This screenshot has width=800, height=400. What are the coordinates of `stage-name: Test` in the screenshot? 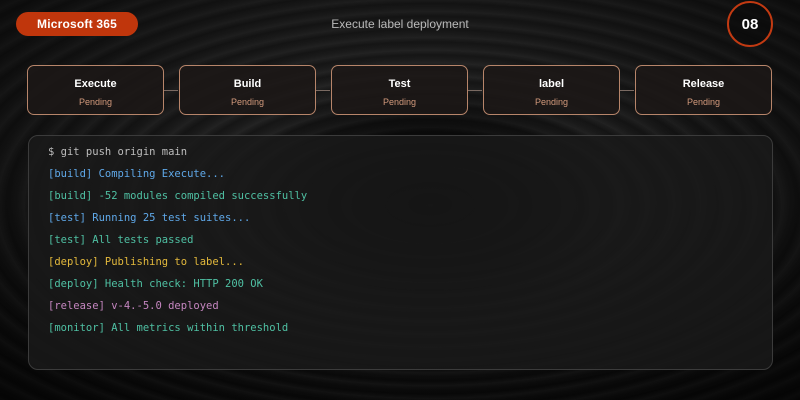 It's located at (399, 84).